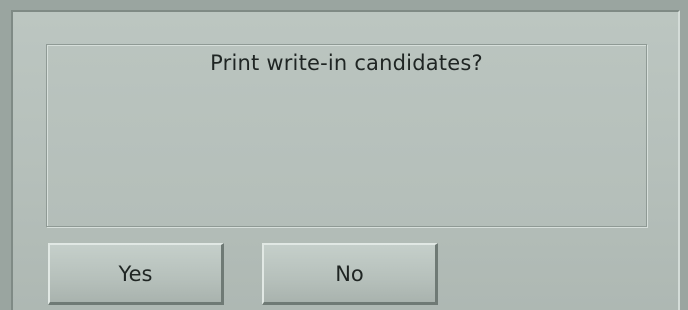  What do you see at coordinates (350, 274) in the screenshot?
I see `no-button: No` at bounding box center [350, 274].